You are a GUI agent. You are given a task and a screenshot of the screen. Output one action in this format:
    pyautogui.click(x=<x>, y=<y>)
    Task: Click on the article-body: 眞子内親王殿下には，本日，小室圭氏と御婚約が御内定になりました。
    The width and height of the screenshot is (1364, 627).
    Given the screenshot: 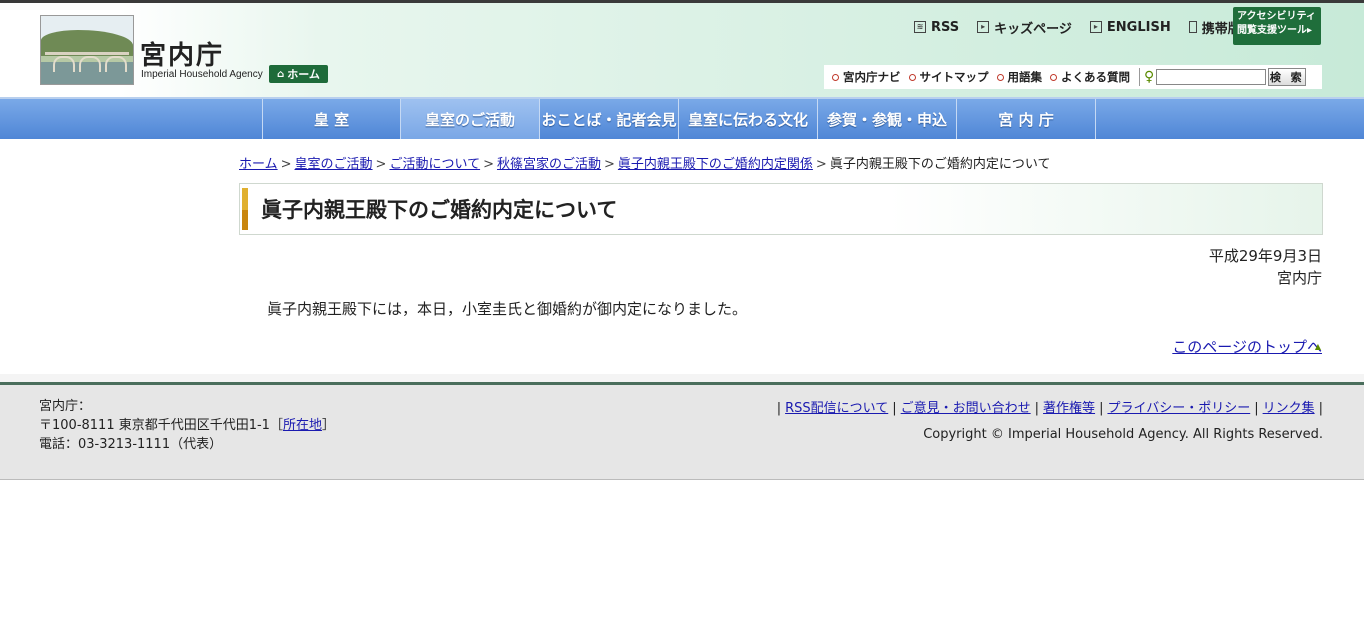 What is the action you would take?
    pyautogui.click(x=507, y=309)
    